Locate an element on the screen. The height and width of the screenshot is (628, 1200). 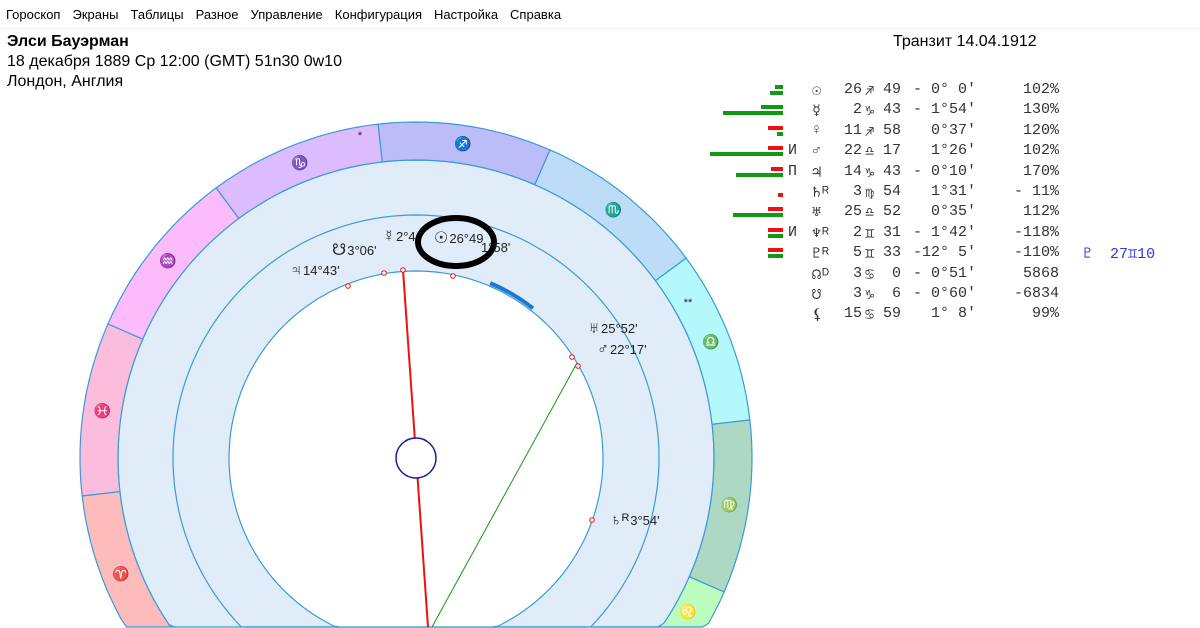
planet-glyph-icon: ♃ is located at coordinates (296, 270).